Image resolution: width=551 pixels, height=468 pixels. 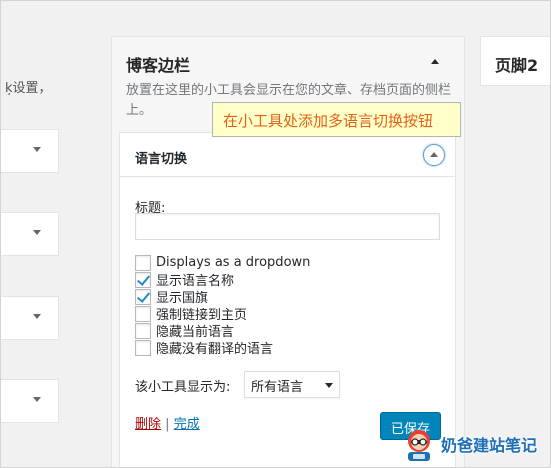 What do you see at coordinates (158, 64) in the screenshot?
I see `sidebar-area-title: 博客边栏` at bounding box center [158, 64].